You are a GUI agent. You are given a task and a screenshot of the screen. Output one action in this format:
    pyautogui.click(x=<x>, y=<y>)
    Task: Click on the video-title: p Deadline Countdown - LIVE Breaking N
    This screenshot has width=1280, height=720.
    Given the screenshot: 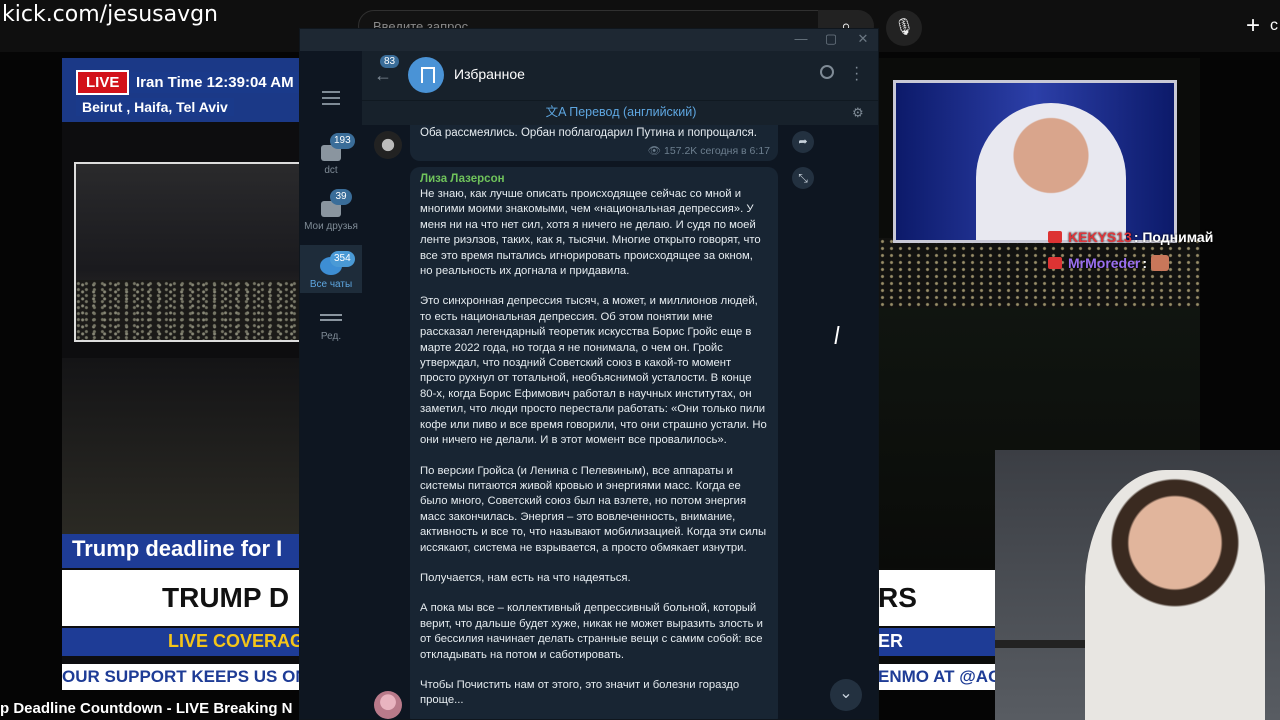 What is the action you would take?
    pyautogui.click(x=146, y=708)
    